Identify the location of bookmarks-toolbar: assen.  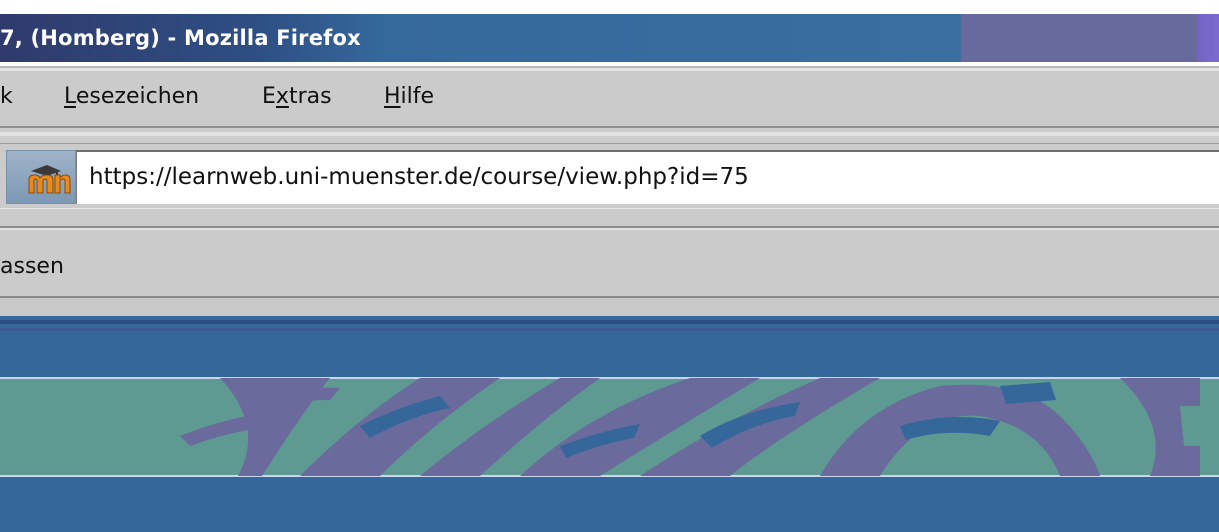
(609, 263).